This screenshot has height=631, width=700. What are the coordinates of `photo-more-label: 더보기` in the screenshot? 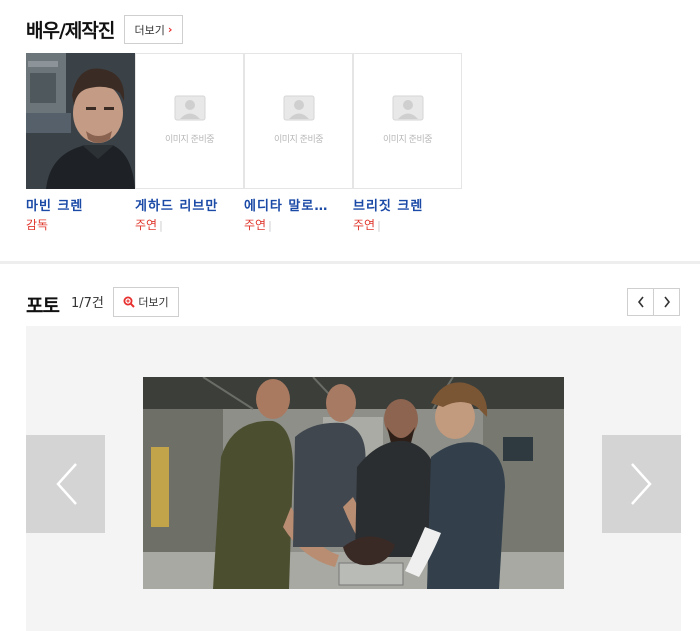 It's located at (153, 302).